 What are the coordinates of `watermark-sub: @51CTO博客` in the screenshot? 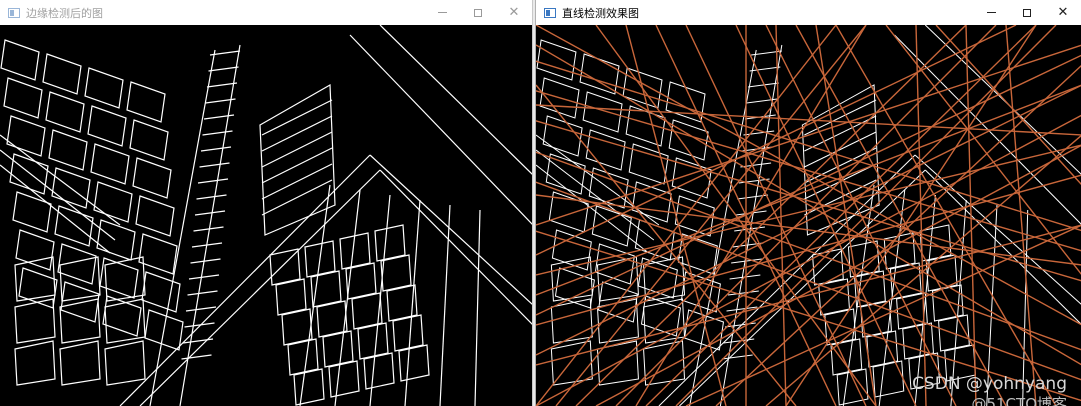 It's located at (1019, 400).